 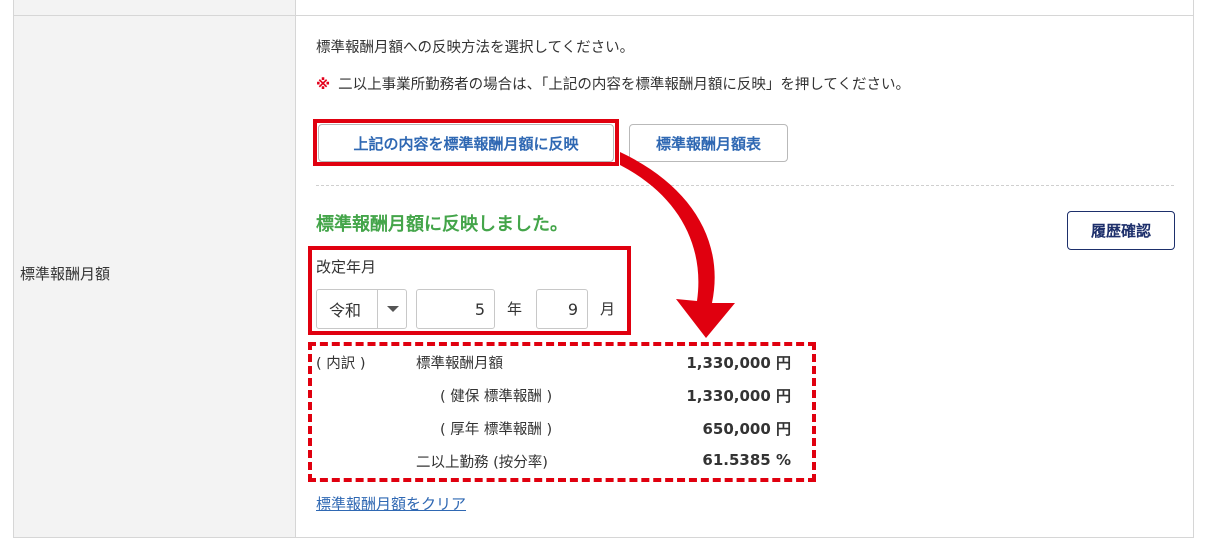 I want to click on breakdown-value-ratio: 61.5385 %, so click(x=746, y=460).